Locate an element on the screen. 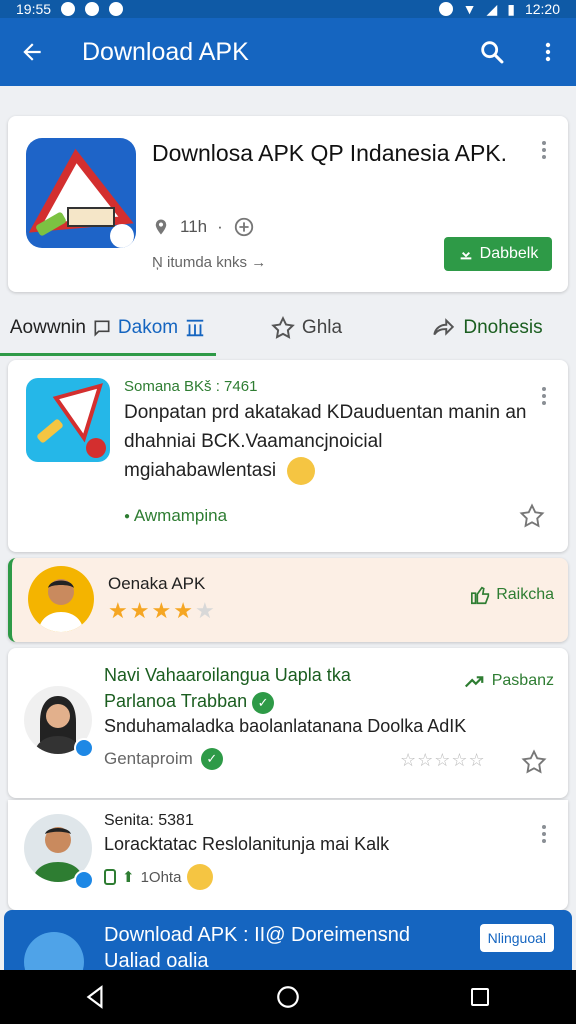 Image resolution: width=576 pixels, height=1024 pixels. review-footer: Gentaproim ✓ is located at coordinates (163, 759).